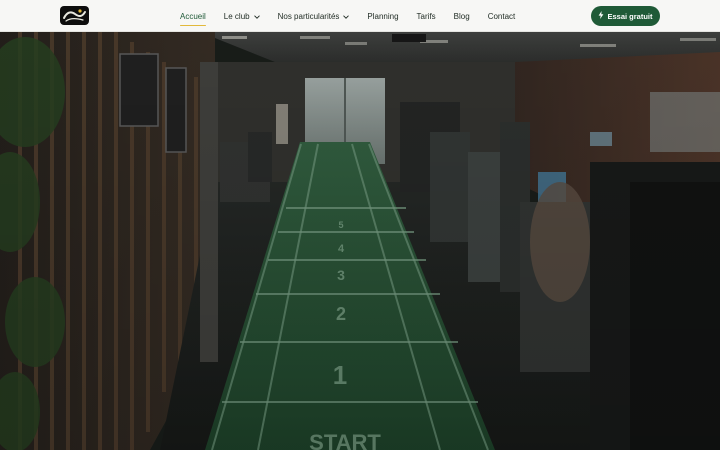  I want to click on nav-item-label: Accueil, so click(193, 16).